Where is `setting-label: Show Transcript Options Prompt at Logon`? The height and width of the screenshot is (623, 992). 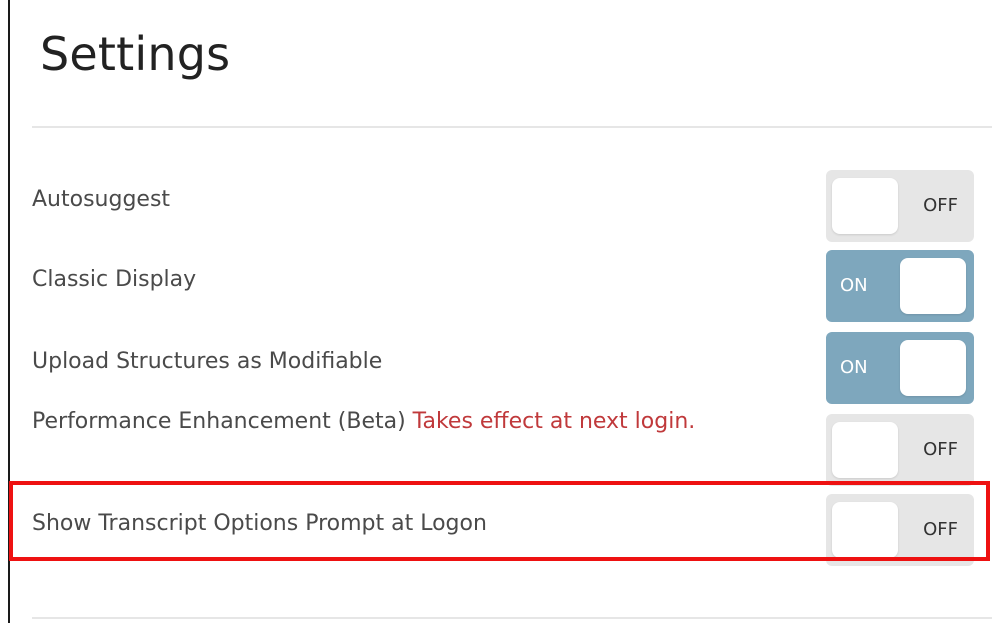
setting-label: Show Transcript Options Prompt at Logon is located at coordinates (412, 524).